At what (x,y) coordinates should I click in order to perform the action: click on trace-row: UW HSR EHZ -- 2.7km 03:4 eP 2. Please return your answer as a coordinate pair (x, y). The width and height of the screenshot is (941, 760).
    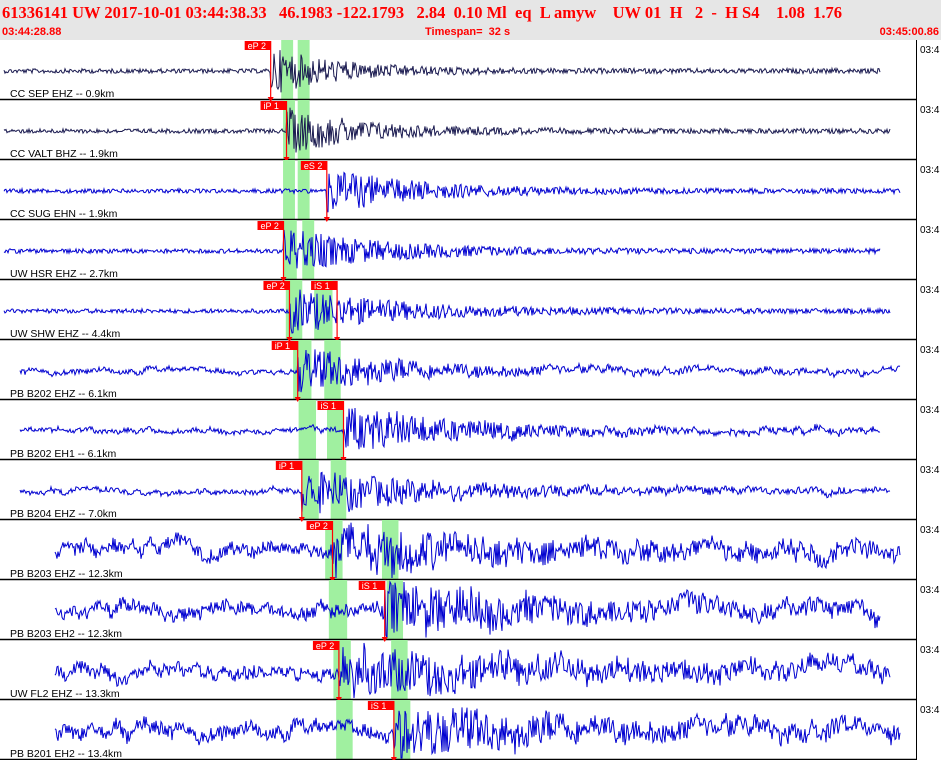
    Looking at the image, I should click on (470, 251).